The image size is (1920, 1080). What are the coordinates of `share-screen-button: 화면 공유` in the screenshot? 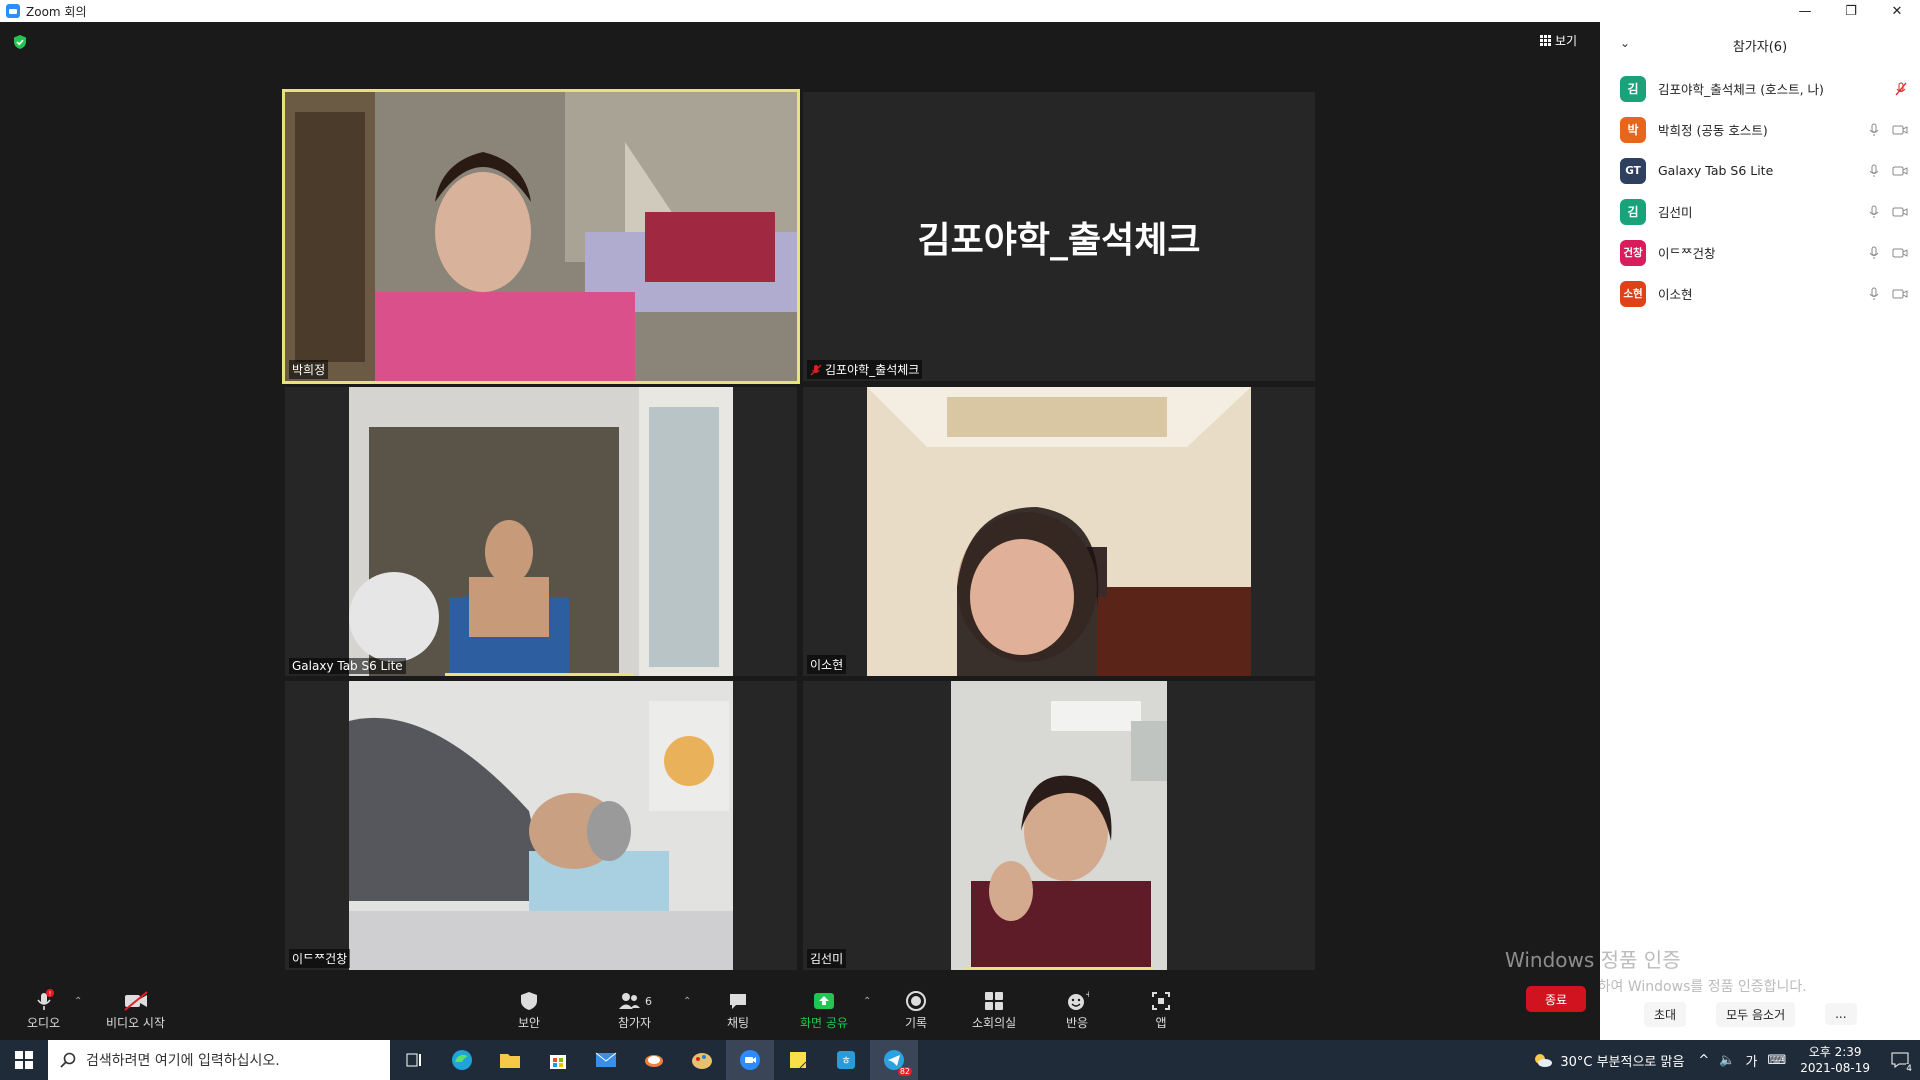 It's located at (824, 1009).